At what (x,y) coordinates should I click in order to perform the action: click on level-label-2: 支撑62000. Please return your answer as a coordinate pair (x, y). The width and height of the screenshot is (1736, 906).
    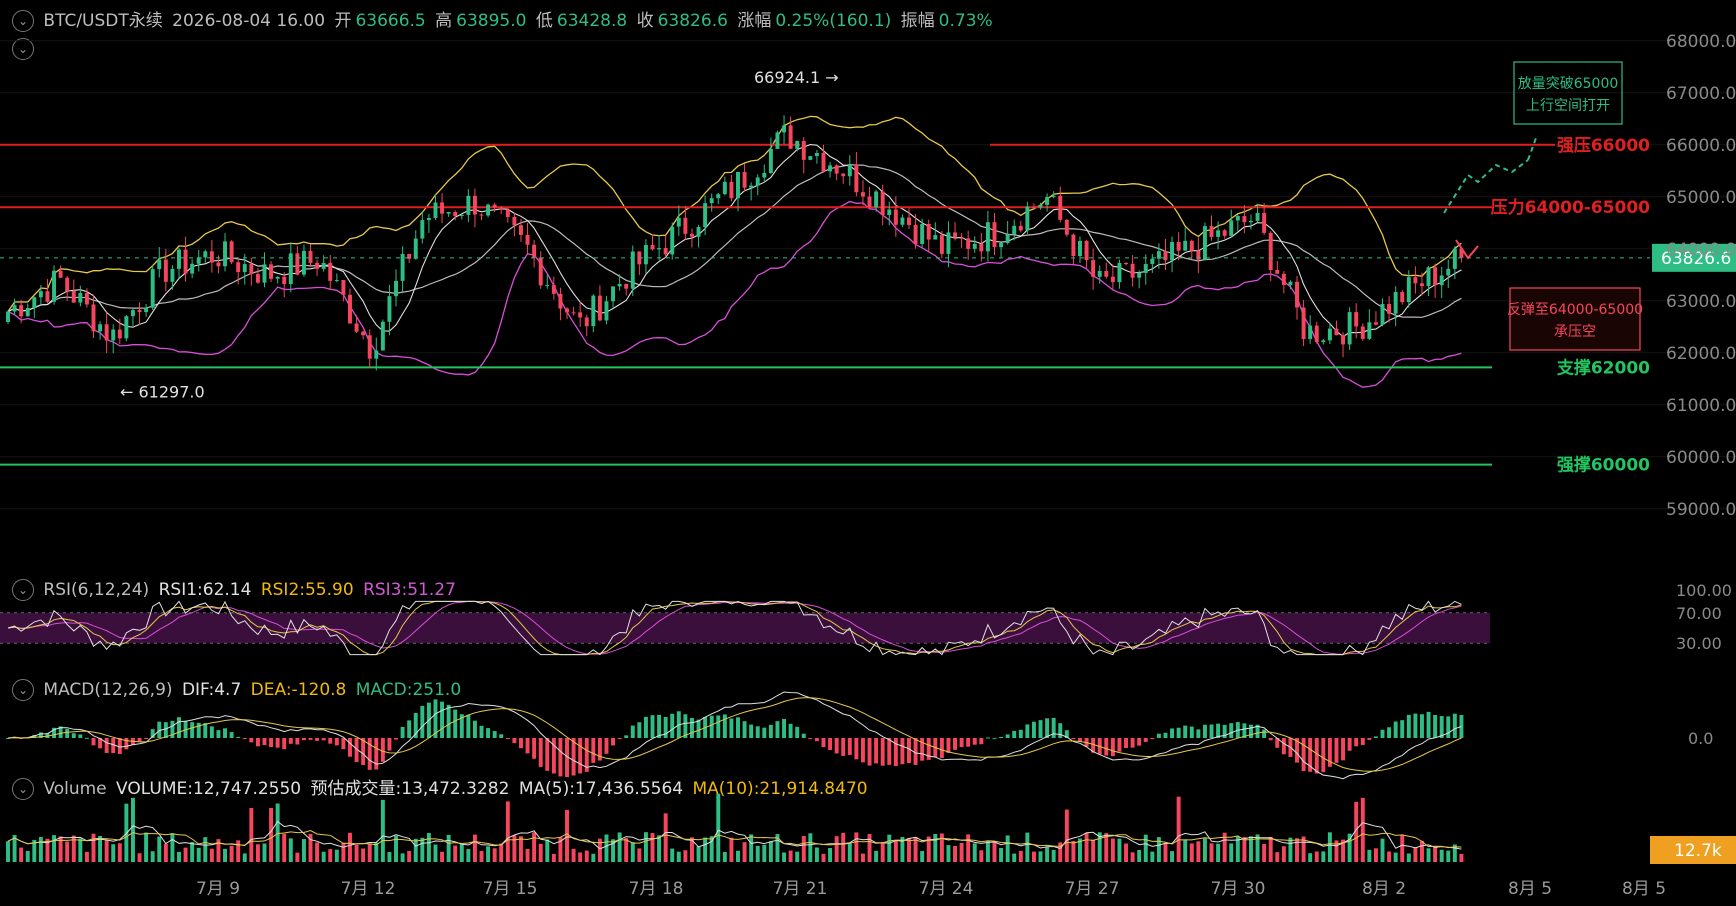
    Looking at the image, I should click on (1603, 367).